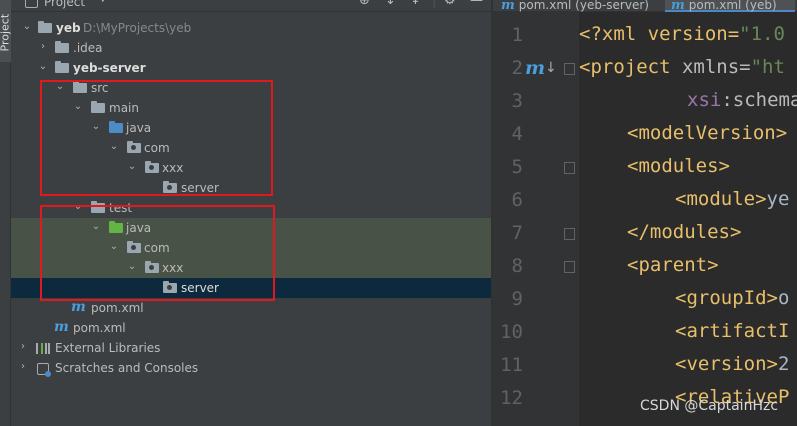  I want to click on code-text: <parent>, so click(673, 265).